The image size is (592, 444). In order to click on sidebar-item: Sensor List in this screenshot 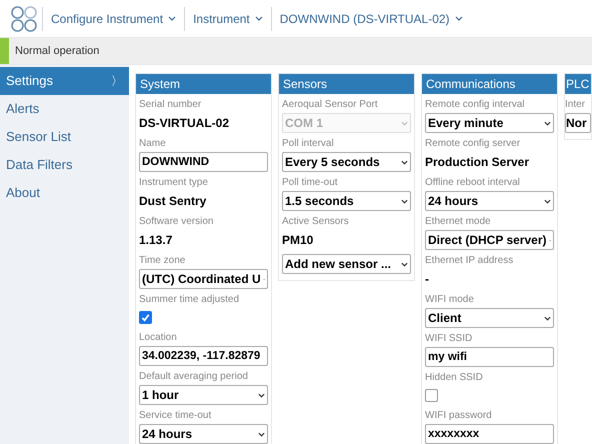, I will do `click(64, 137)`.